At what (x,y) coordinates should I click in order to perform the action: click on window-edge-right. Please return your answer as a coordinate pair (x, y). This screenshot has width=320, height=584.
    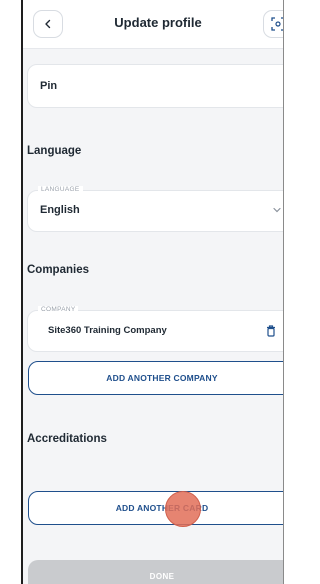
    Looking at the image, I should click on (283, 292).